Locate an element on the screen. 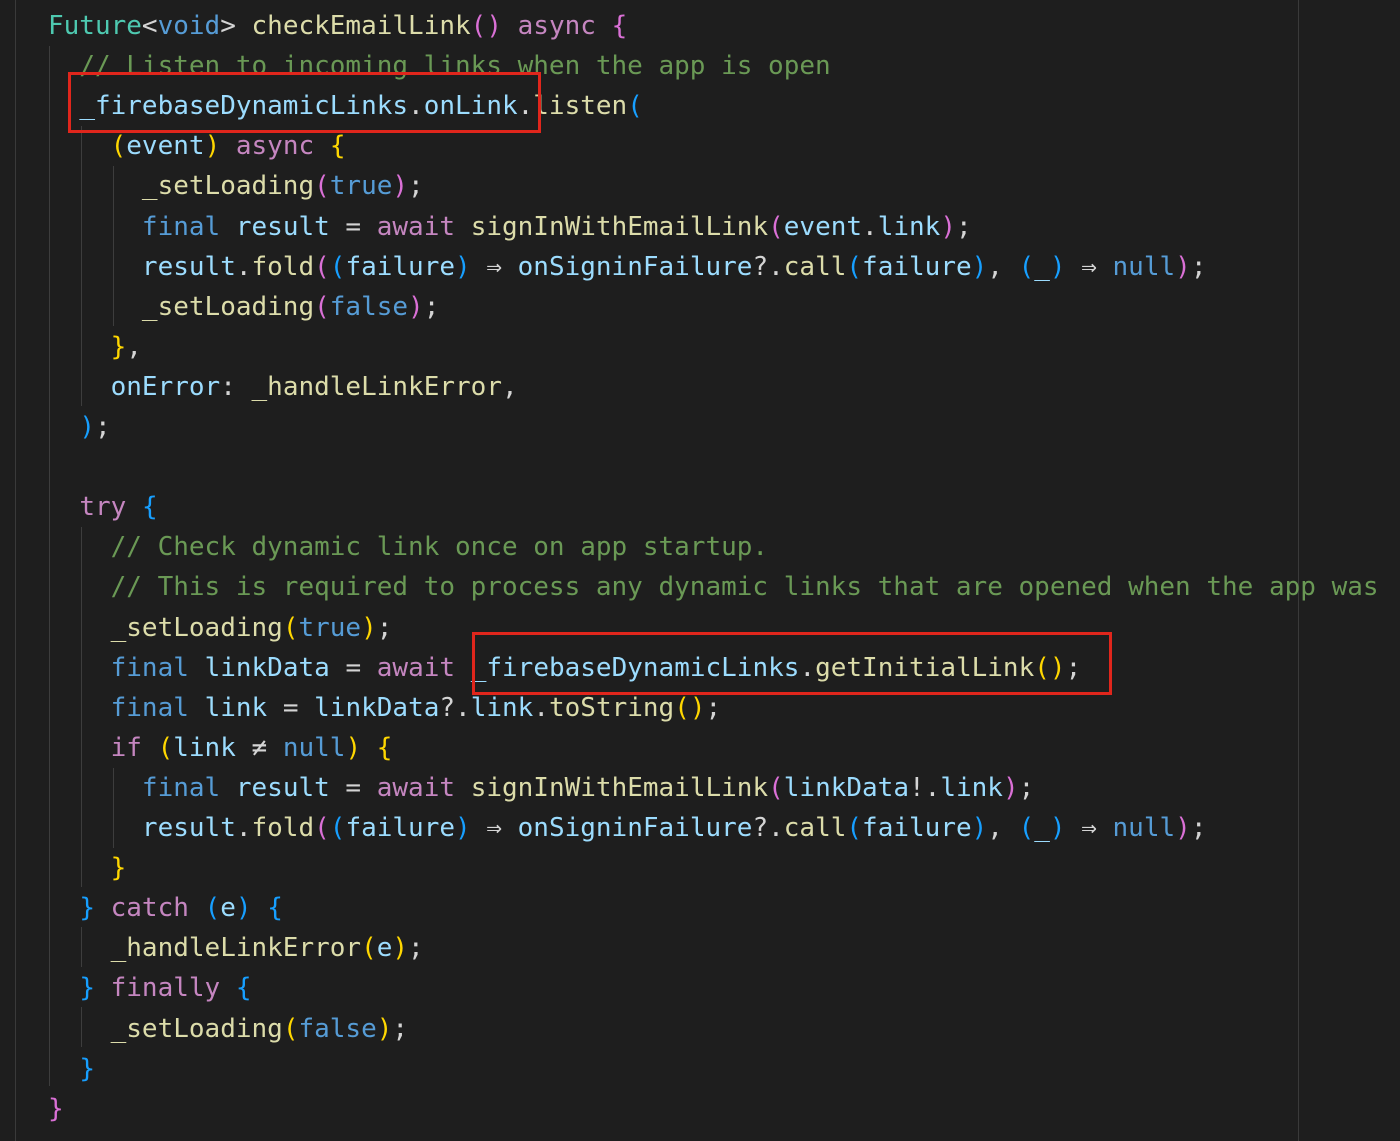 The height and width of the screenshot is (1141, 1400). code-line: (event) async { is located at coordinates (197, 146).